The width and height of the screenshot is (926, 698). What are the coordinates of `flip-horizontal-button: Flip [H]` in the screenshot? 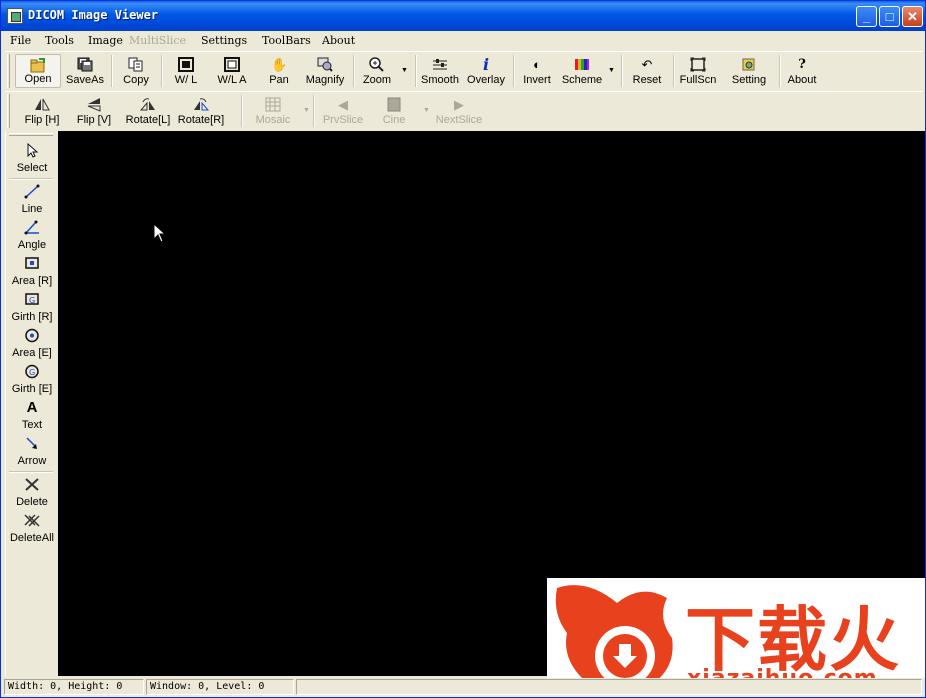 It's located at (42, 111).